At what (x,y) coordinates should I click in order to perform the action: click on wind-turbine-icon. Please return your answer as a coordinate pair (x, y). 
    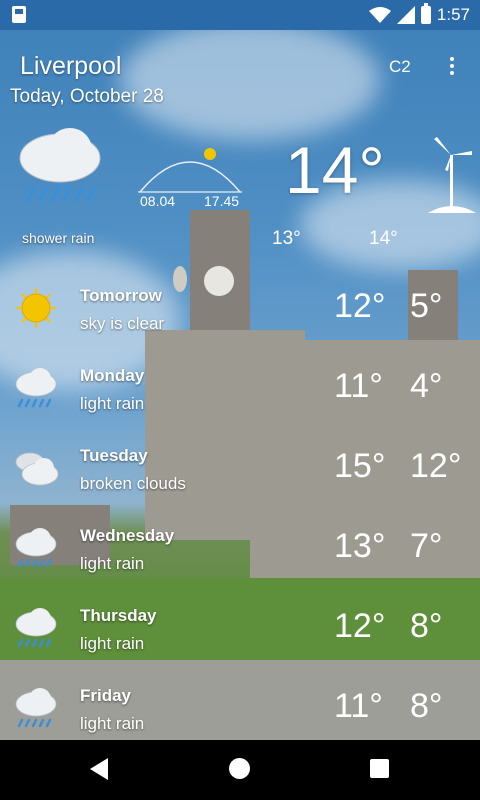
    Looking at the image, I should click on (452, 175).